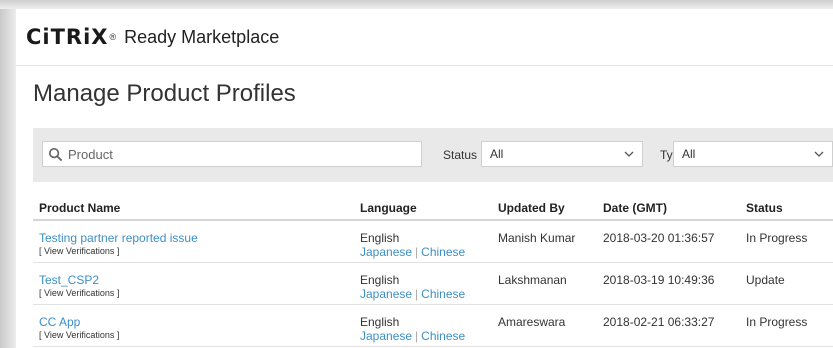 The height and width of the screenshot is (348, 833). I want to click on product-name-link: Testing partner reported issue, so click(118, 238).